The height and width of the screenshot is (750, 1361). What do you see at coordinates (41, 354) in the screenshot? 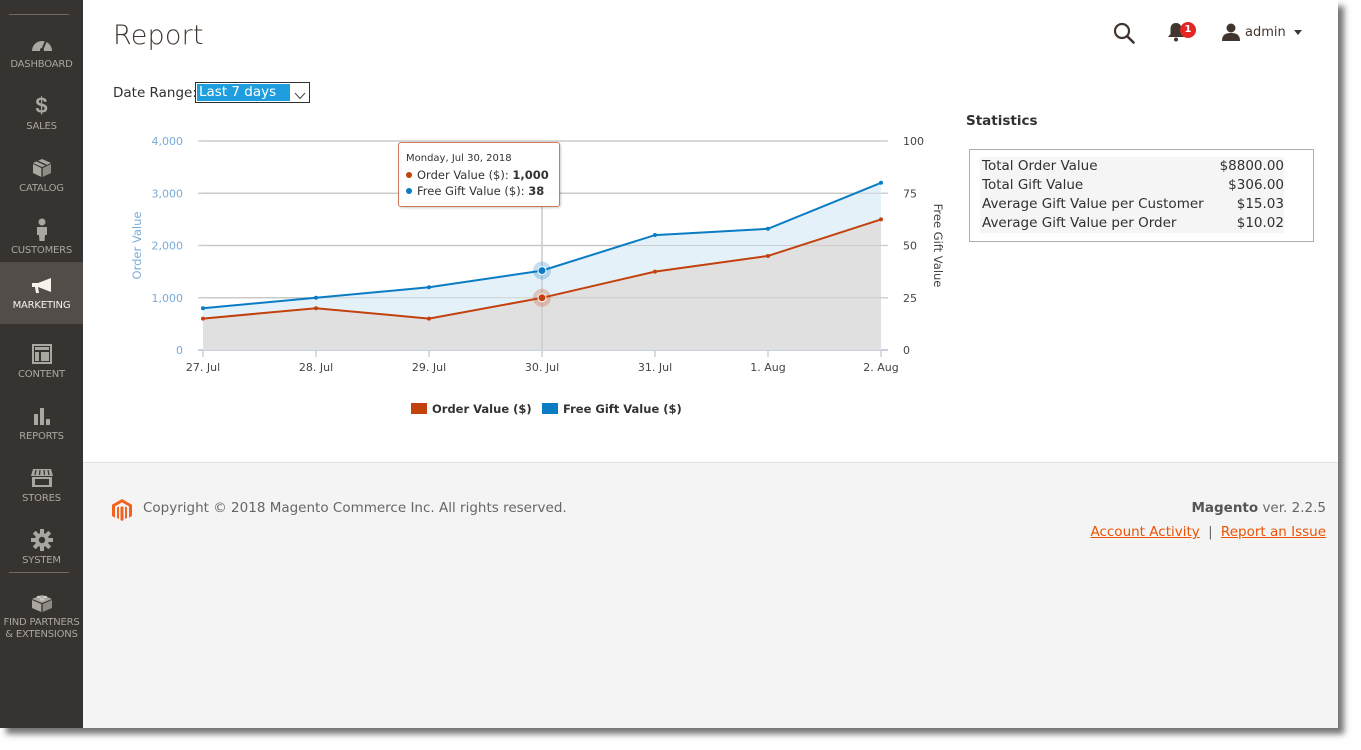
I see `layout-icon` at bounding box center [41, 354].